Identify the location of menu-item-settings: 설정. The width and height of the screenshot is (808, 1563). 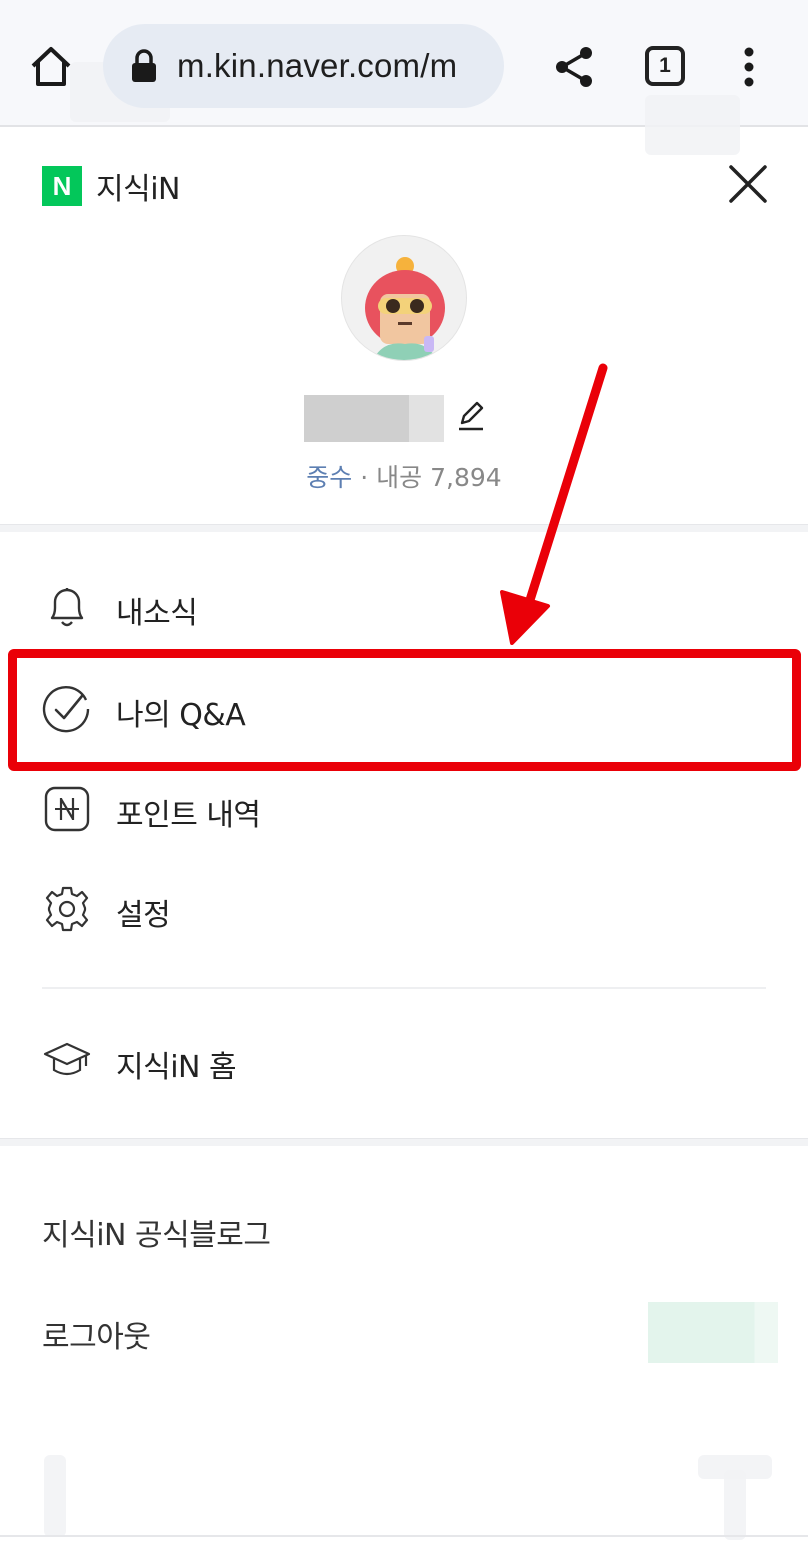
(404, 910).